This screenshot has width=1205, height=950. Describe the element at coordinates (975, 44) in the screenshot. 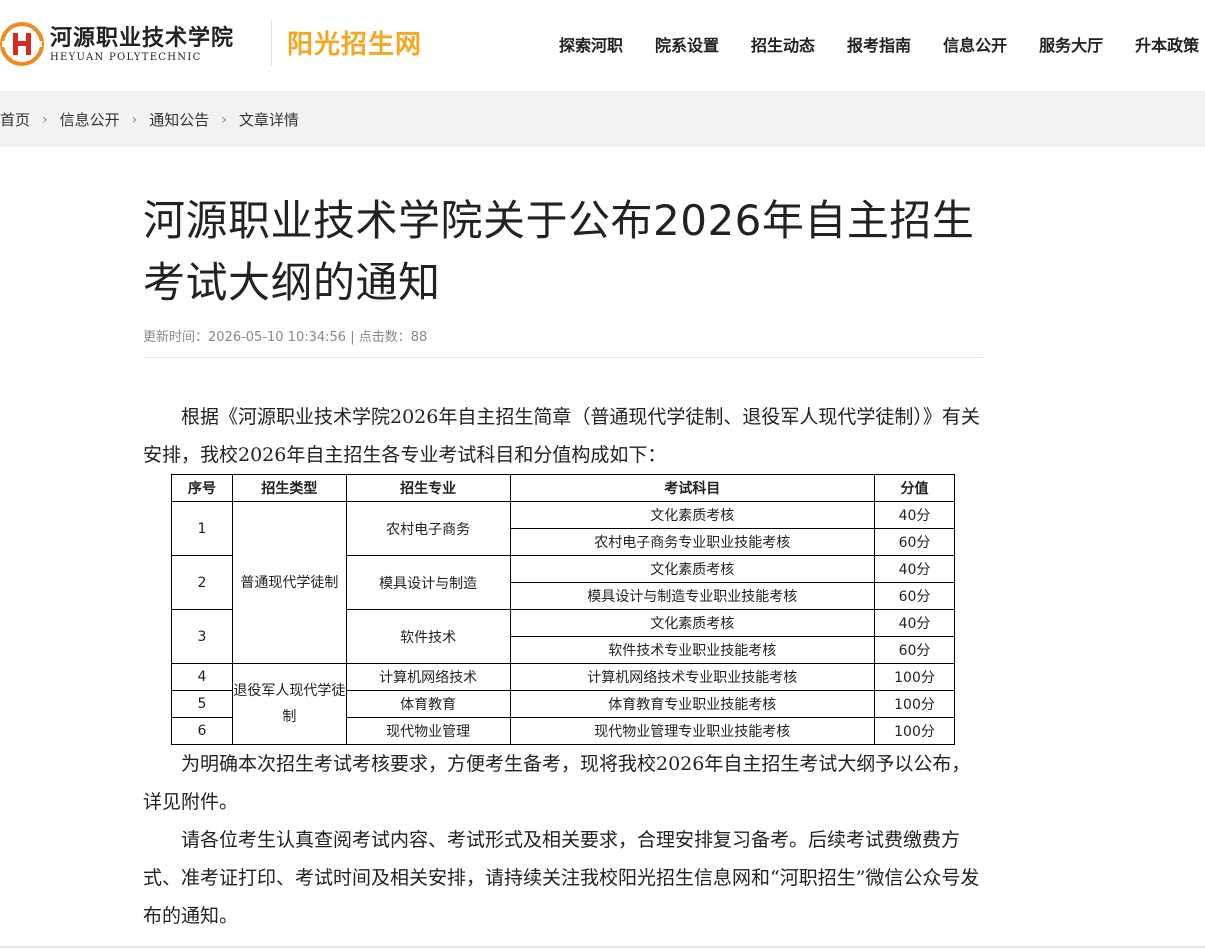

I see `nav-item-info-disclosure: 信息公开` at that location.